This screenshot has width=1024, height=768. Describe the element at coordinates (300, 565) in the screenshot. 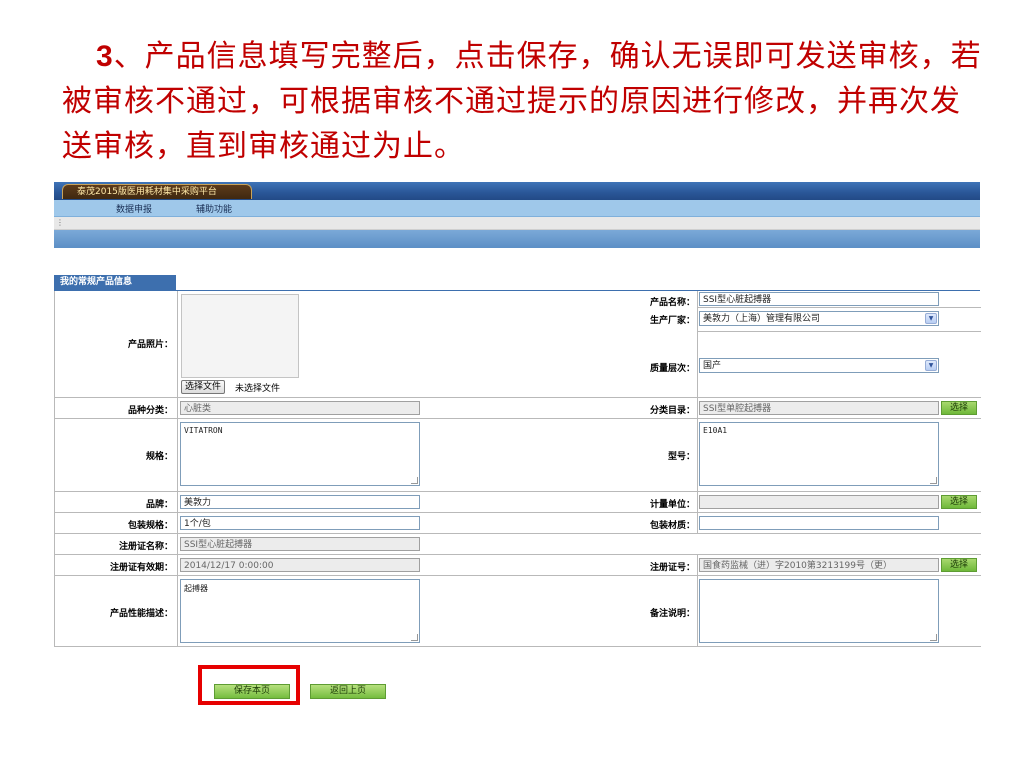

I see `reg-valid-input: 2014/12/17 0:00:00` at that location.